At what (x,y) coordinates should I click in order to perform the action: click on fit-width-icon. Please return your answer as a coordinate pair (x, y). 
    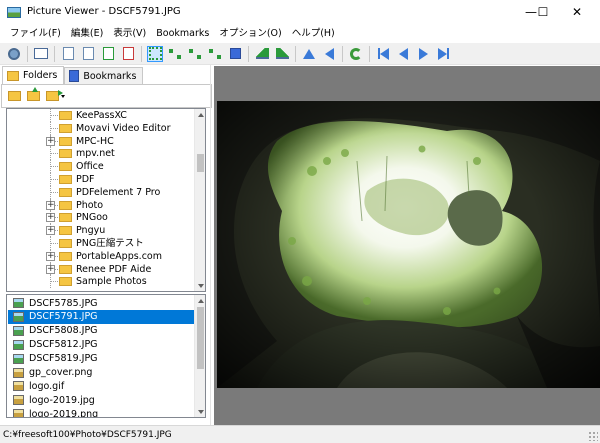
    Looking at the image, I should click on (215, 54).